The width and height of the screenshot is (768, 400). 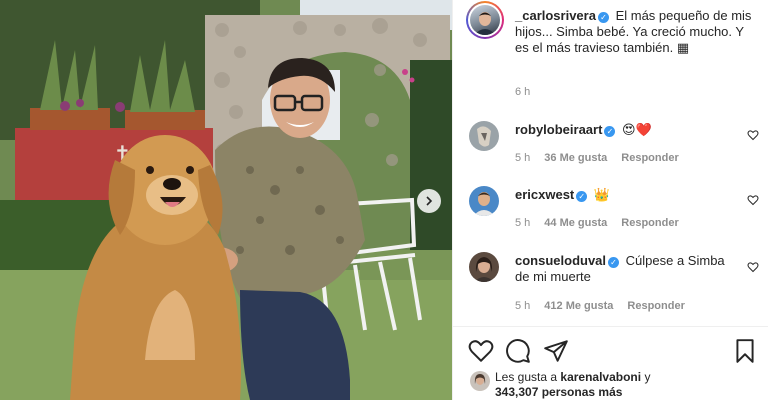 I want to click on likes-prefix: Les gusta a, so click(x=526, y=377).